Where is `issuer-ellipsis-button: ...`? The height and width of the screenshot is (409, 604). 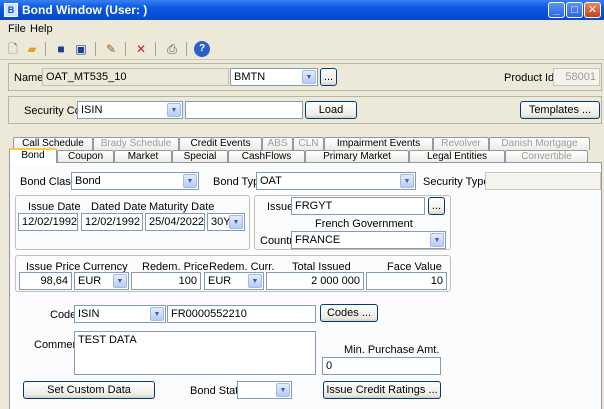
issuer-ellipsis-button: ... is located at coordinates (436, 206).